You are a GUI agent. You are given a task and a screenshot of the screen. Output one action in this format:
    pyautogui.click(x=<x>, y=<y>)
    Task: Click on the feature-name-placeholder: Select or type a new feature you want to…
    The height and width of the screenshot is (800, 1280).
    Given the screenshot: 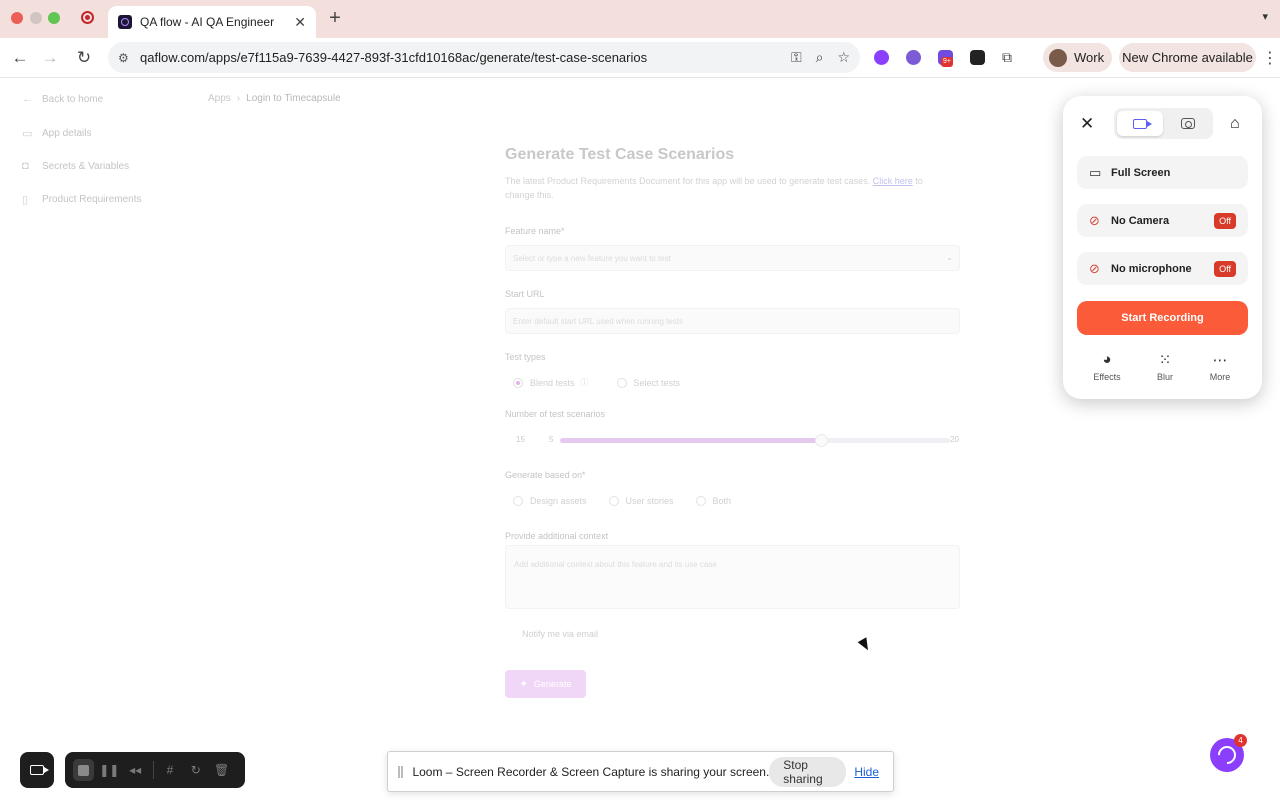 What is the action you would take?
    pyautogui.click(x=592, y=258)
    